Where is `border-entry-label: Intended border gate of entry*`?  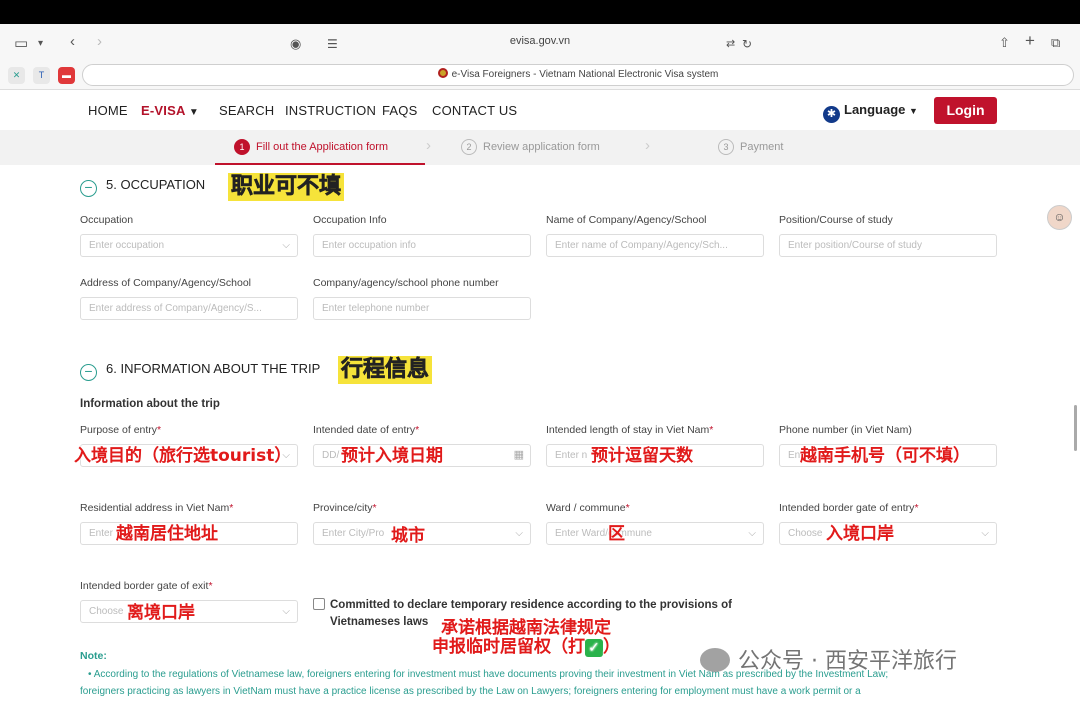
border-entry-label: Intended border gate of entry* is located at coordinates (849, 508).